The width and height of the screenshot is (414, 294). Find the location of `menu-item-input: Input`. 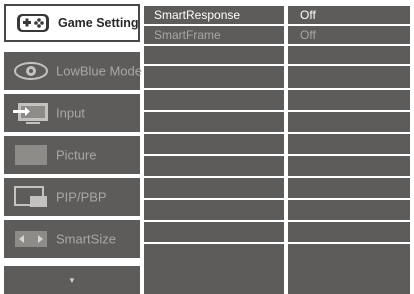

menu-item-input: Input is located at coordinates (72, 113).